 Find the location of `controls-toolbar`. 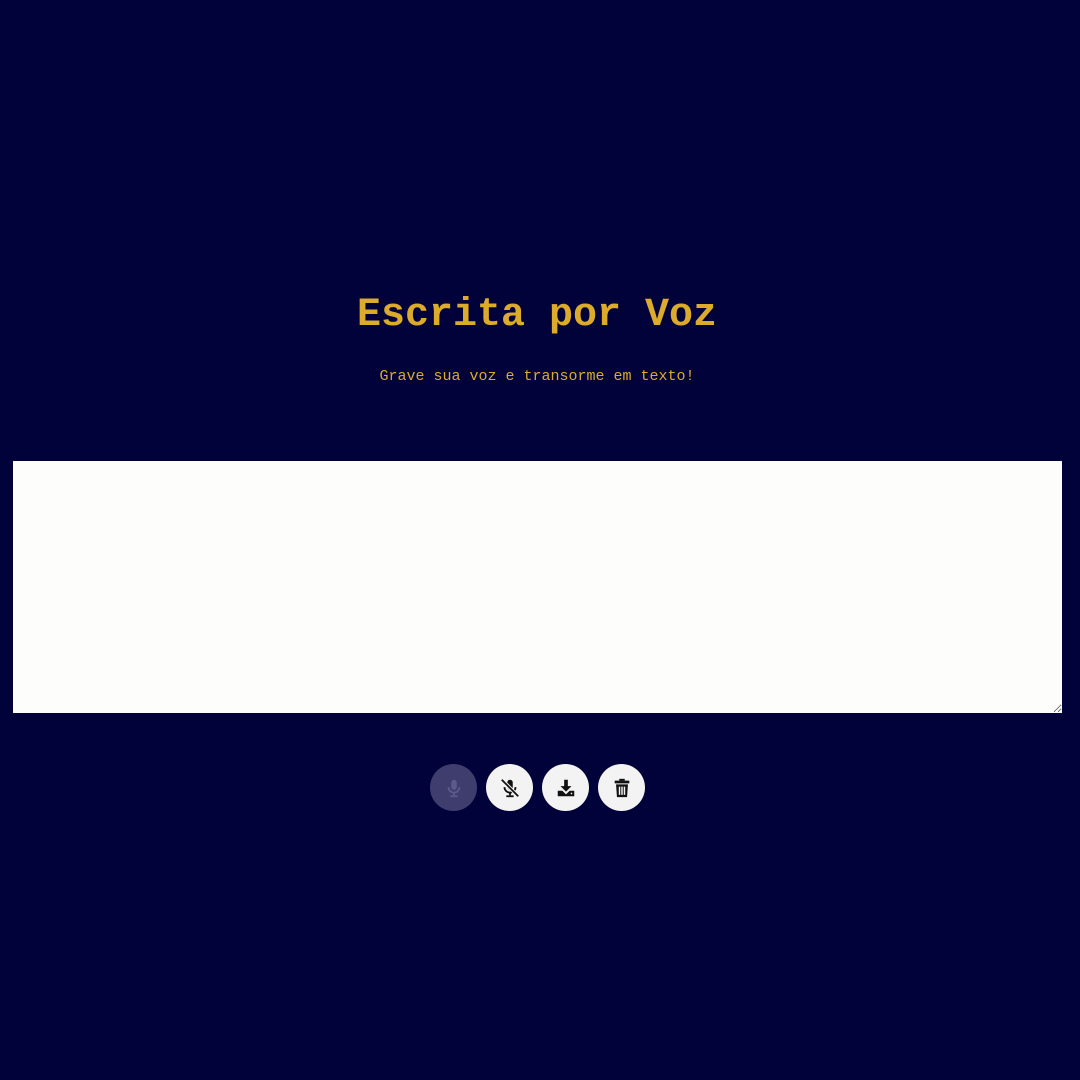

controls-toolbar is located at coordinates (538, 788).